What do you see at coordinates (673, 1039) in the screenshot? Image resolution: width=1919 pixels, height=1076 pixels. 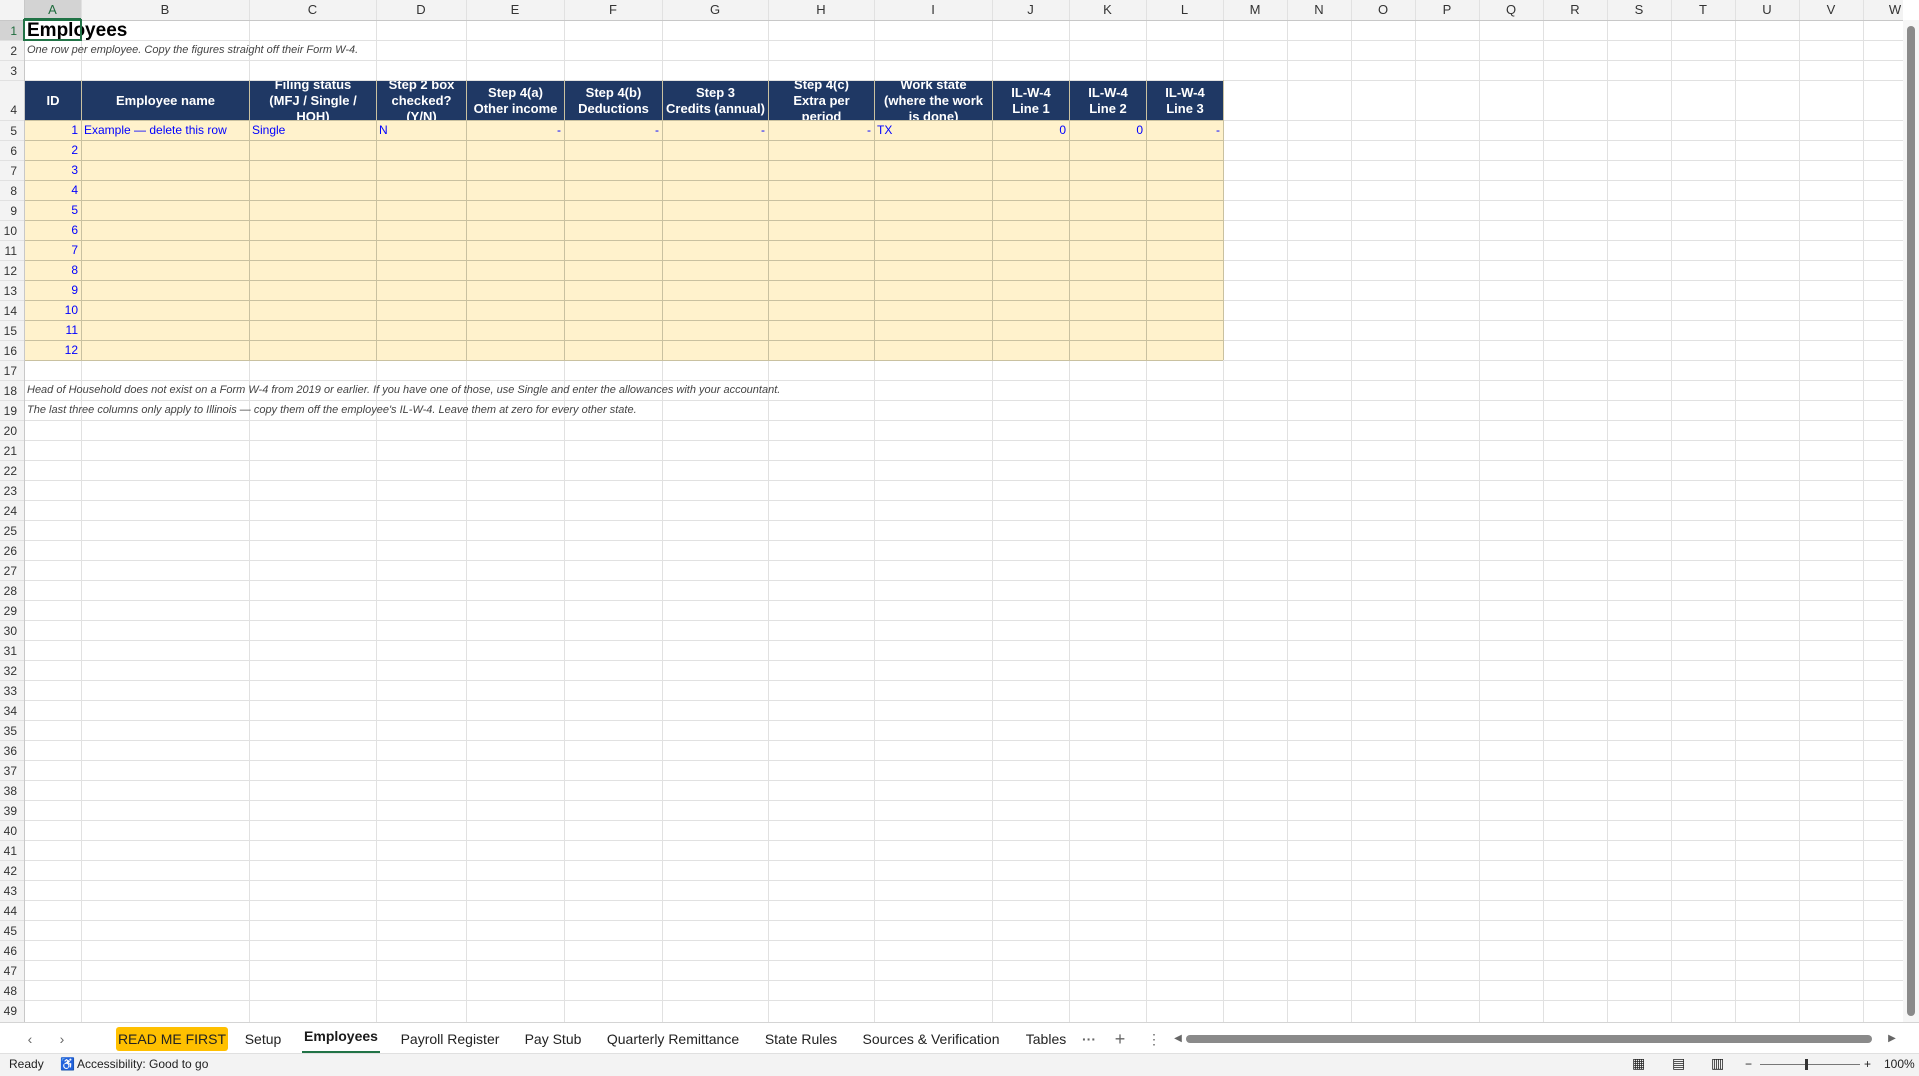 I see `tab-quarterly-remittance: Quarterly Remittance` at bounding box center [673, 1039].